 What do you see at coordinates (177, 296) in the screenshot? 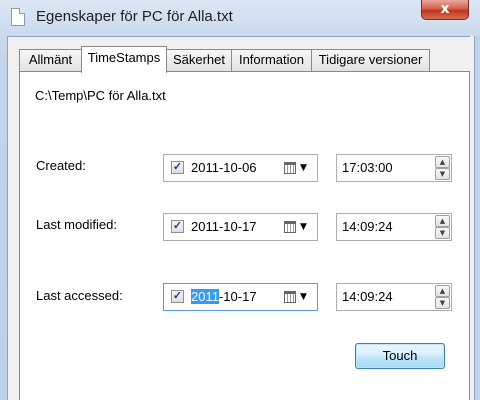
I see `last-accessed-checkbox: ✓` at bounding box center [177, 296].